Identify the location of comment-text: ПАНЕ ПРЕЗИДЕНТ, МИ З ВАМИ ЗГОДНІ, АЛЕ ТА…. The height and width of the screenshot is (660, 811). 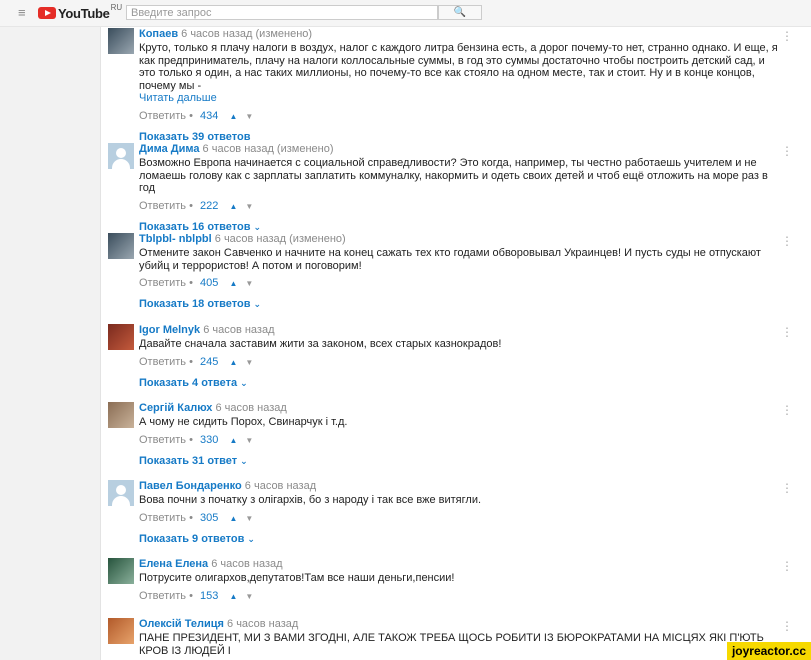
(451, 644).